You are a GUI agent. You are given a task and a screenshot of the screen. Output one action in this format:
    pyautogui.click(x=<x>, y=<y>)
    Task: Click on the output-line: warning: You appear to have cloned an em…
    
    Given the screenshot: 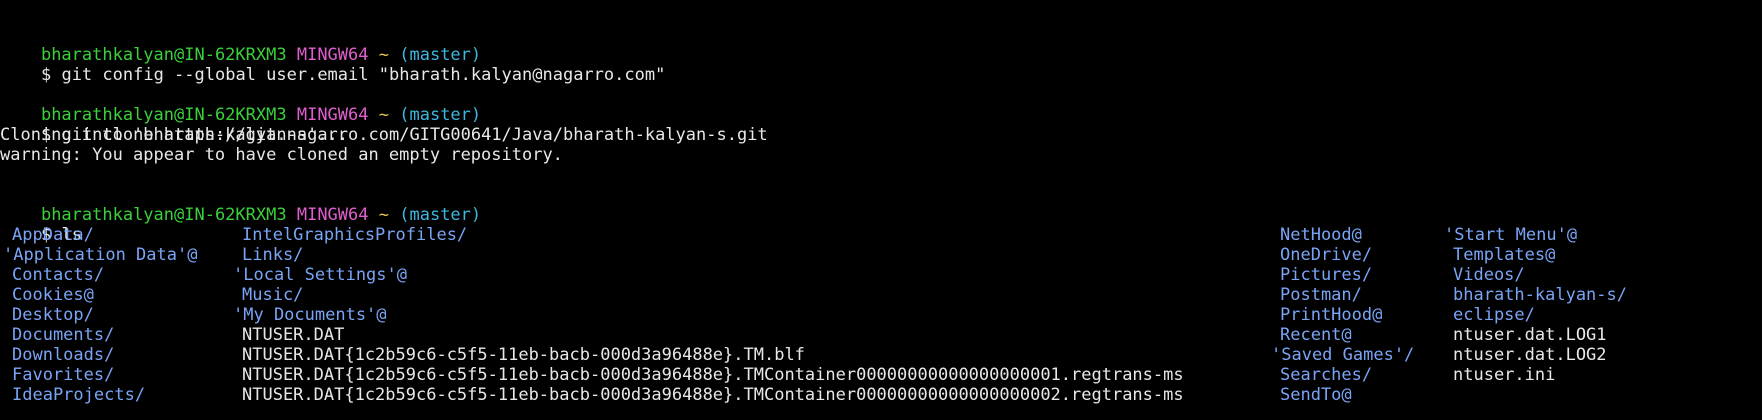 What is the action you would take?
    pyautogui.click(x=281, y=155)
    